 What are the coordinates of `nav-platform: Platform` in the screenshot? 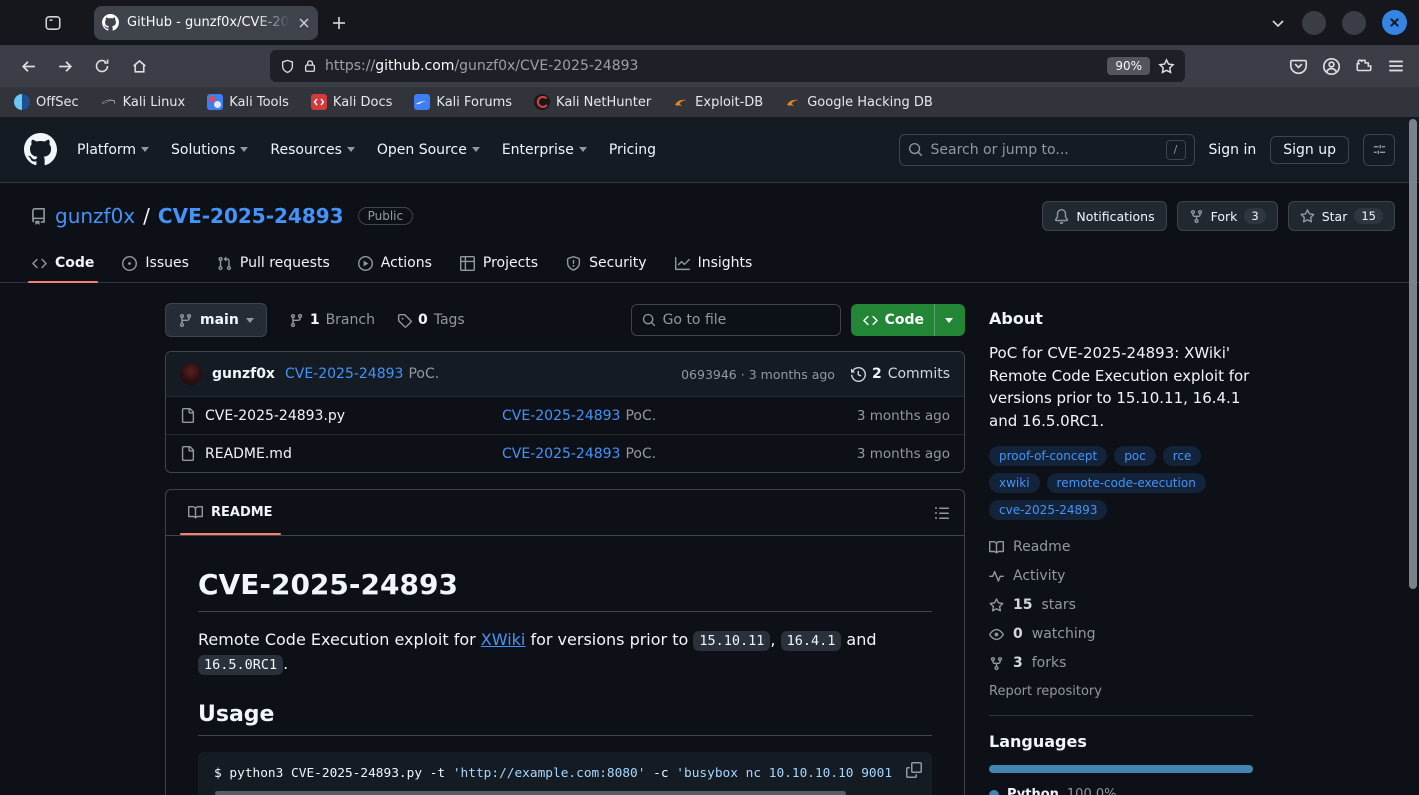 It's located at (113, 150).